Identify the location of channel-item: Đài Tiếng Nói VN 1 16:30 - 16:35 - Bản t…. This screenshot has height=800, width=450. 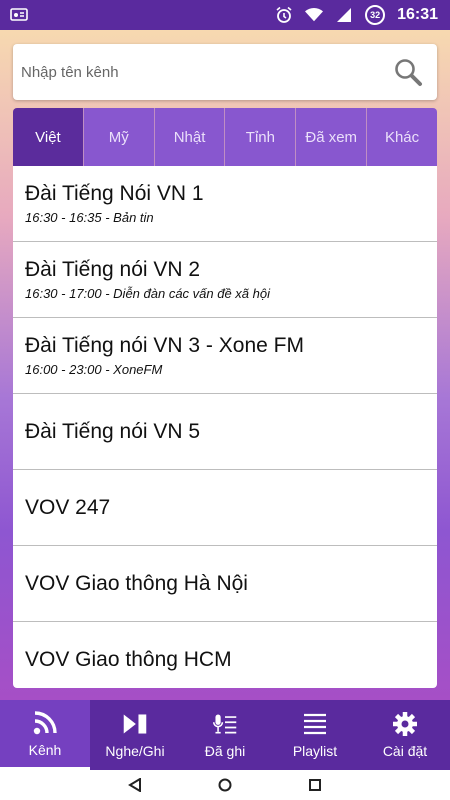
(225, 204).